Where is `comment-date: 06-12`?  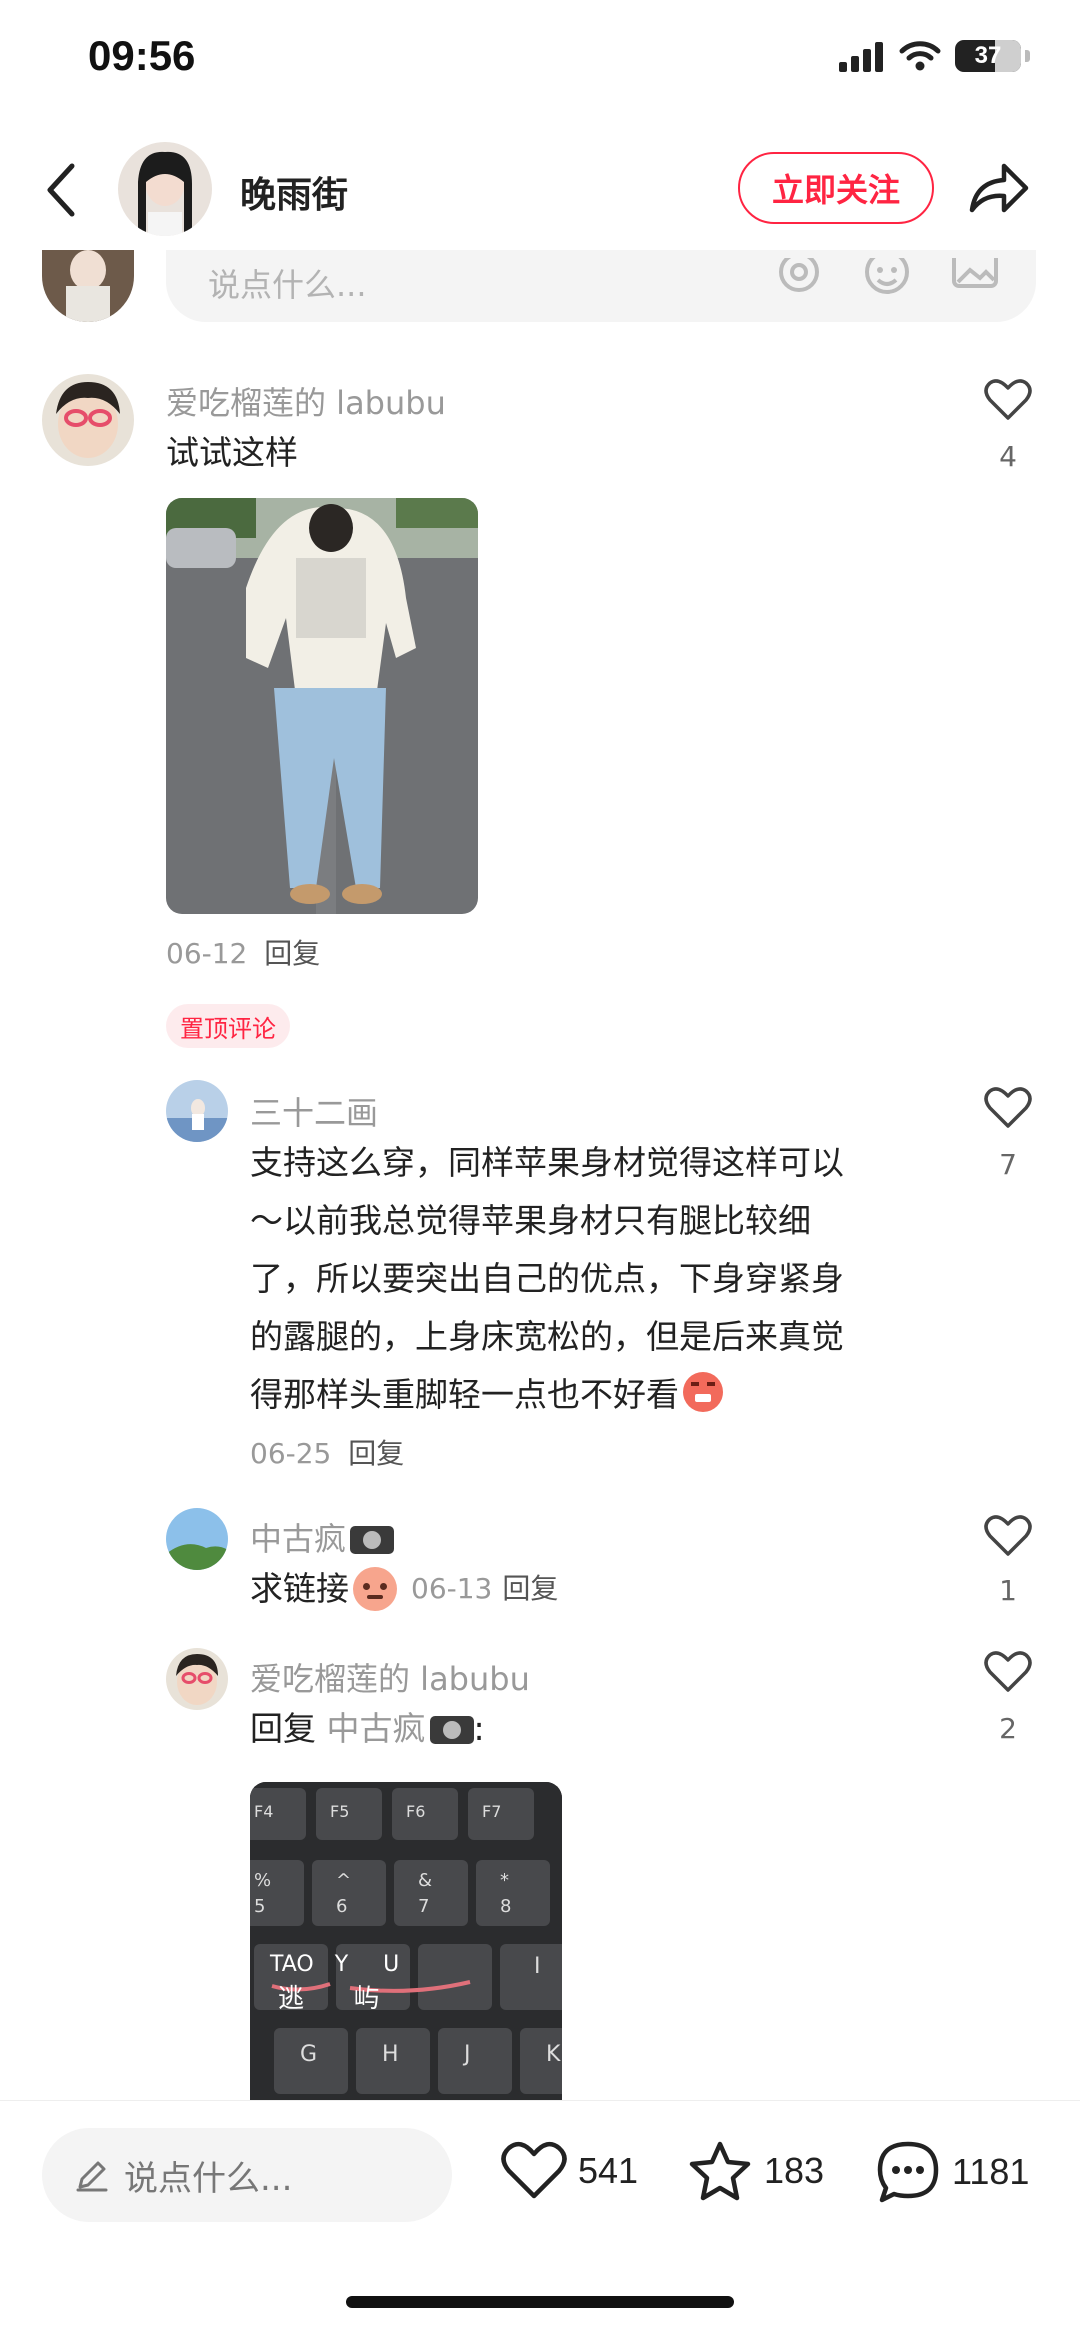
comment-date: 06-12 is located at coordinates (207, 953).